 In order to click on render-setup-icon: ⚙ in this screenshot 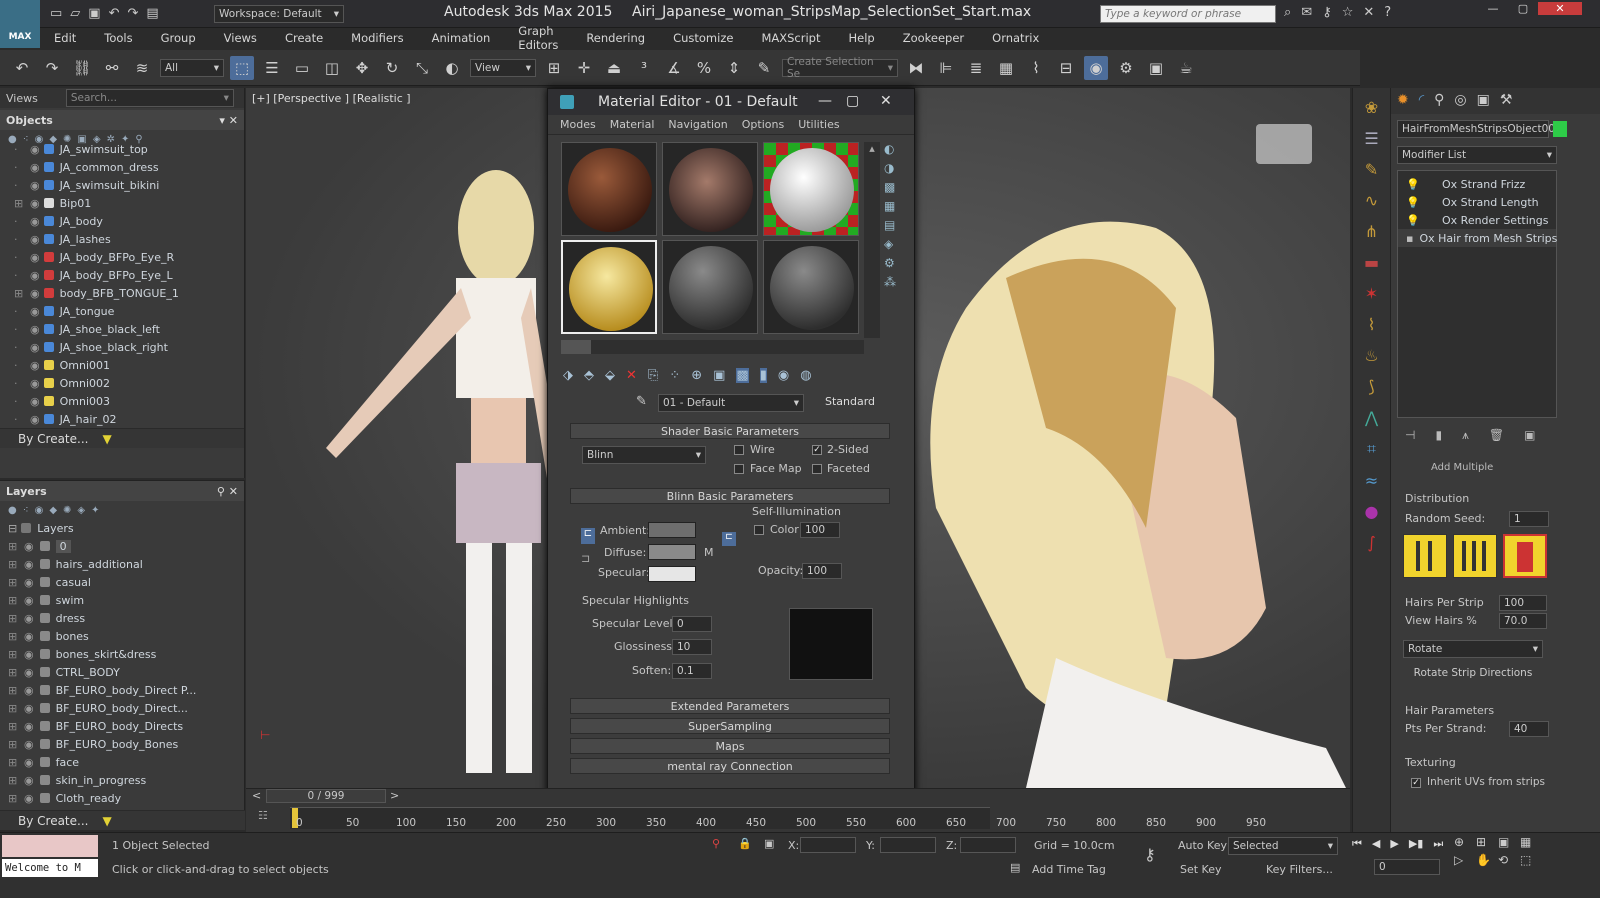, I will do `click(1126, 68)`.